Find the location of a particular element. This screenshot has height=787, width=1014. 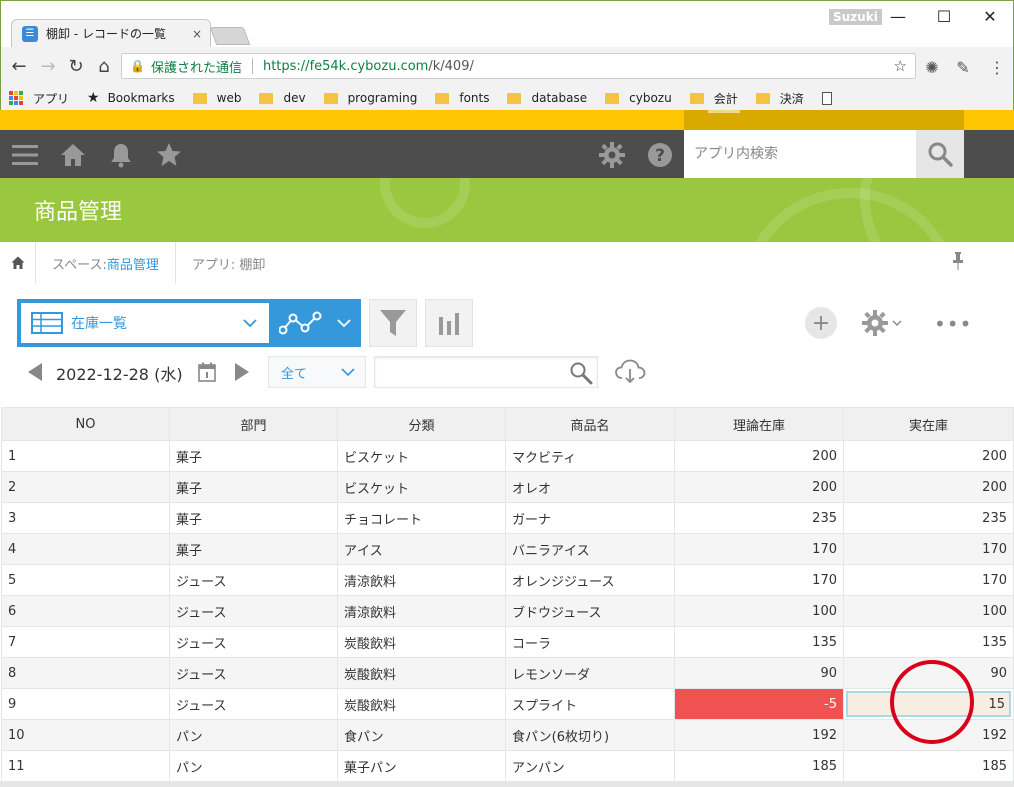

cell-no: 11 is located at coordinates (85, 766).